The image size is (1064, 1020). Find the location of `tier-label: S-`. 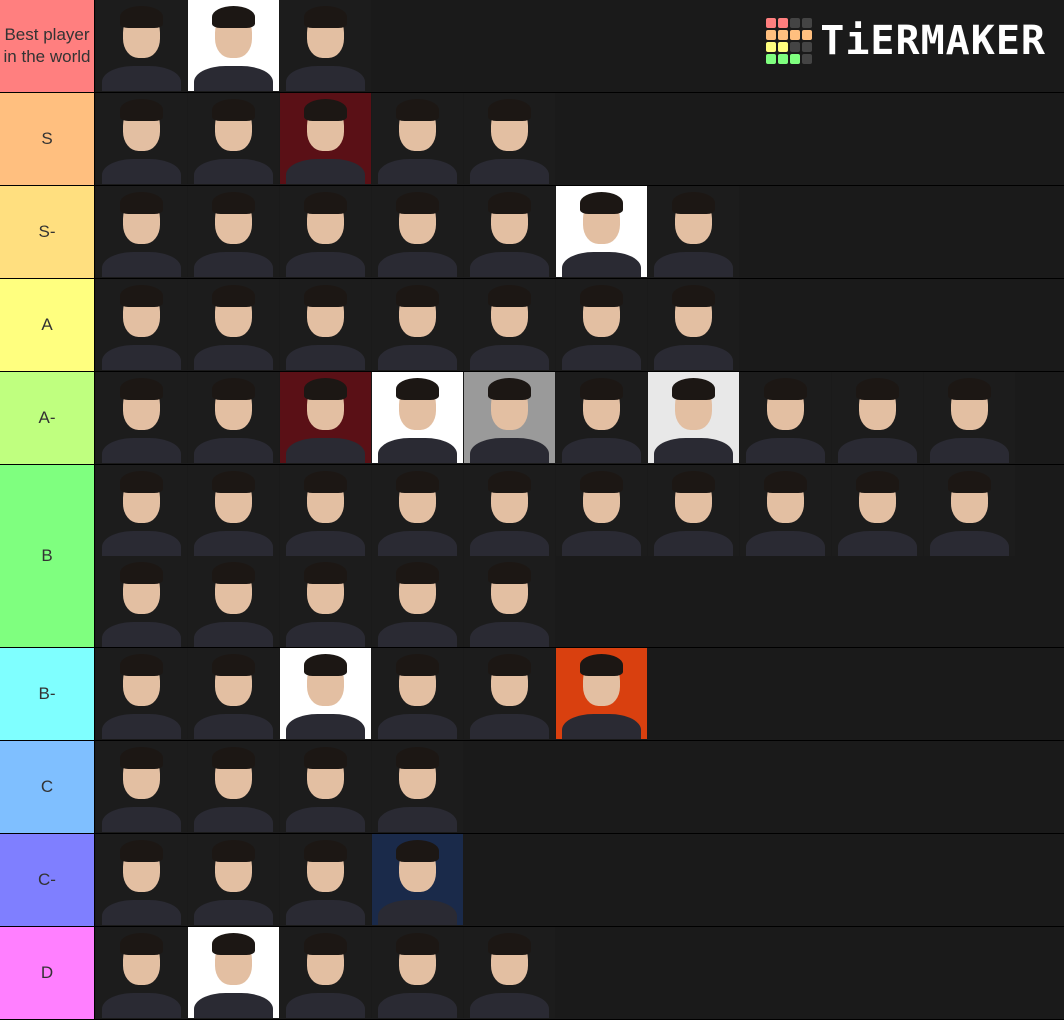

tier-label: S- is located at coordinates (47, 232).